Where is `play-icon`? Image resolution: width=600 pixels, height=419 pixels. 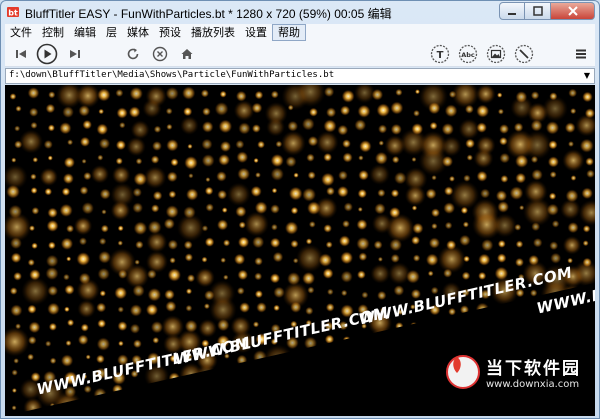
play-icon is located at coordinates (47, 54).